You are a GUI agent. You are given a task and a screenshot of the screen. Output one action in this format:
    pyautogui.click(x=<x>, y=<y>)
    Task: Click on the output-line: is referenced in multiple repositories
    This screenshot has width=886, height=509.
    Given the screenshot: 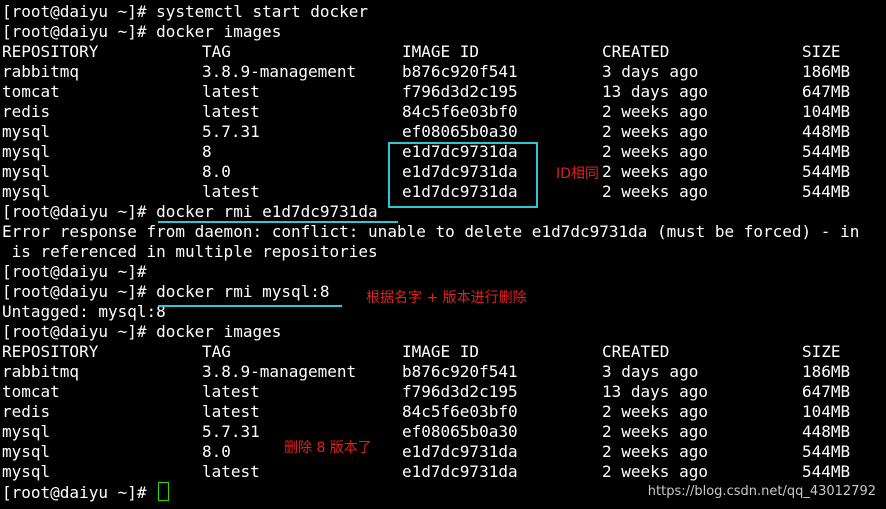 What is the action you would take?
    pyautogui.click(x=190, y=251)
    